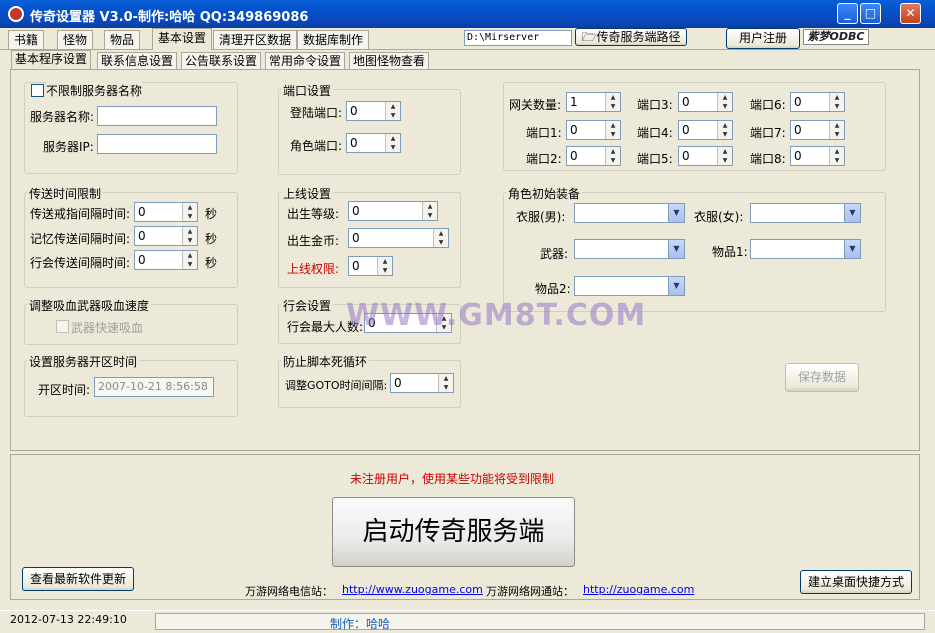 Image resolution: width=935 pixels, height=633 pixels. Describe the element at coordinates (412, 589) in the screenshot. I see `telecom-link: http://www.zuogame.com` at that location.